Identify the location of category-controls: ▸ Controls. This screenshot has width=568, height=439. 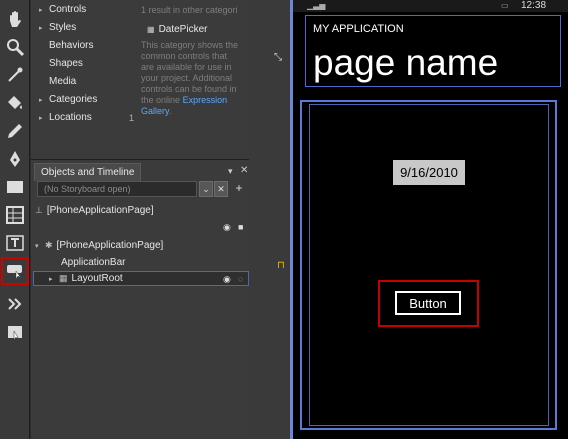
(62, 9).